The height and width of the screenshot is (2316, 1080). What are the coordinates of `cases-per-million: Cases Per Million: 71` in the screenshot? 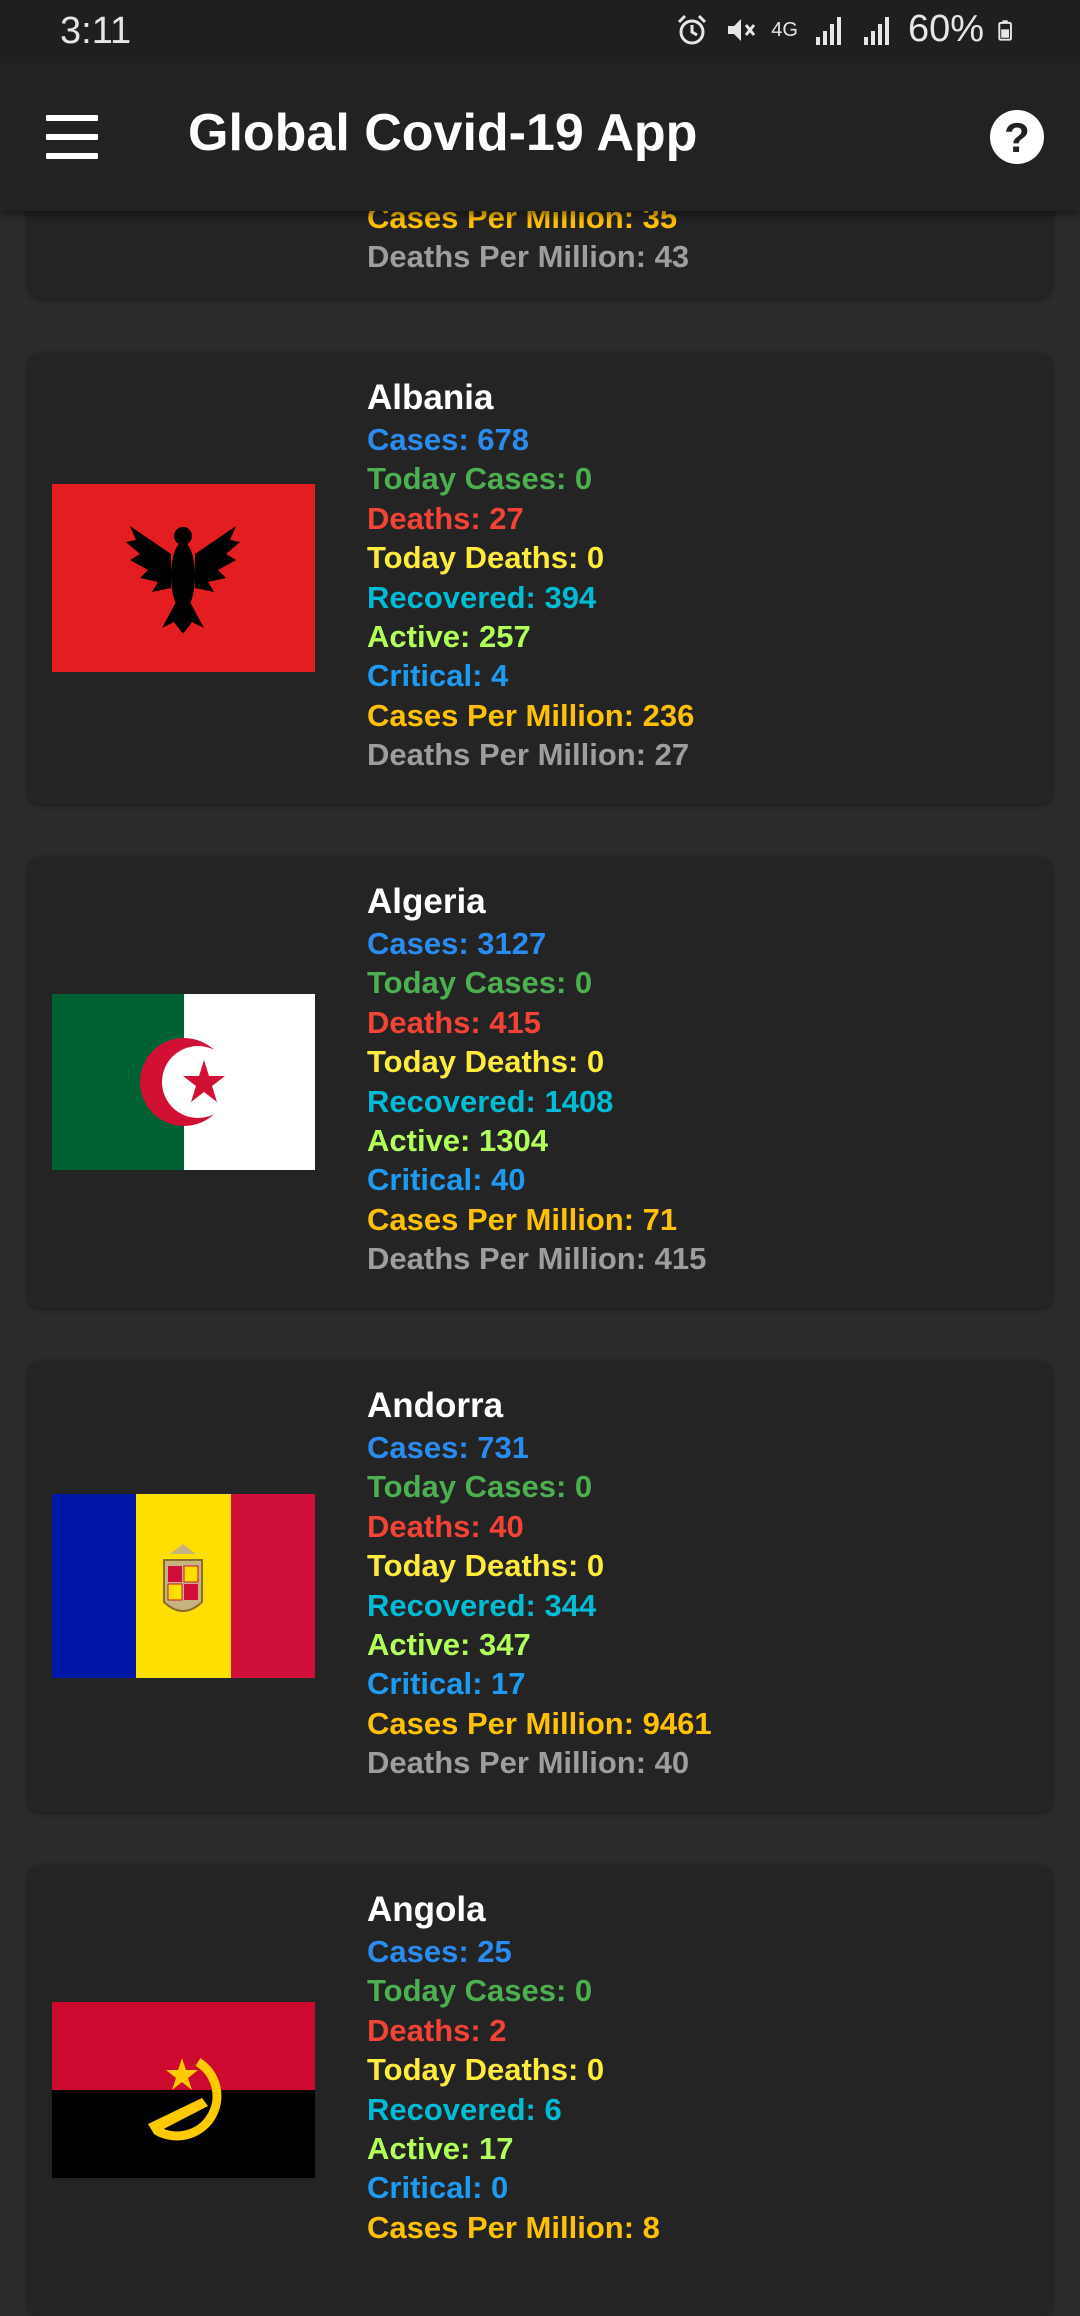 It's located at (522, 1219).